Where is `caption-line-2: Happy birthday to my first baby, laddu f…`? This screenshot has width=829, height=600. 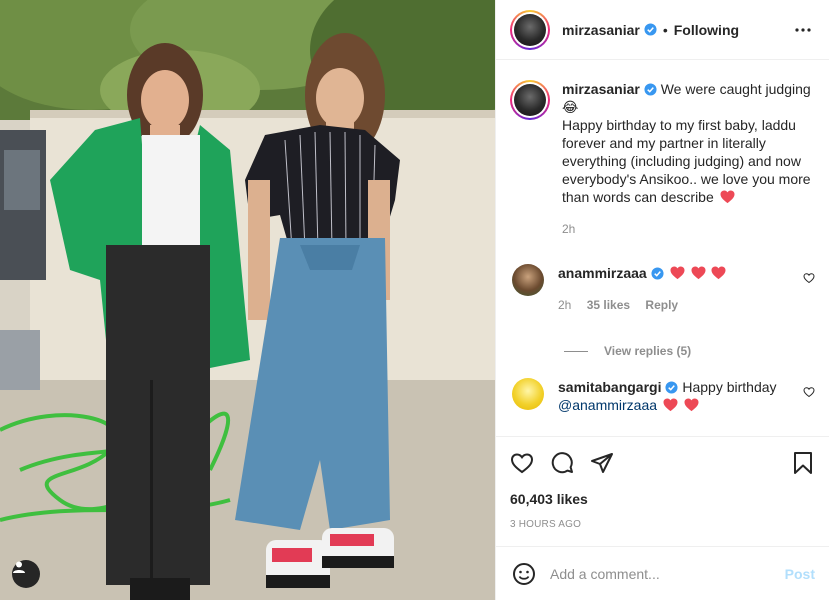 caption-line-2: Happy birthday to my first baby, laddu f… is located at coordinates (686, 161).